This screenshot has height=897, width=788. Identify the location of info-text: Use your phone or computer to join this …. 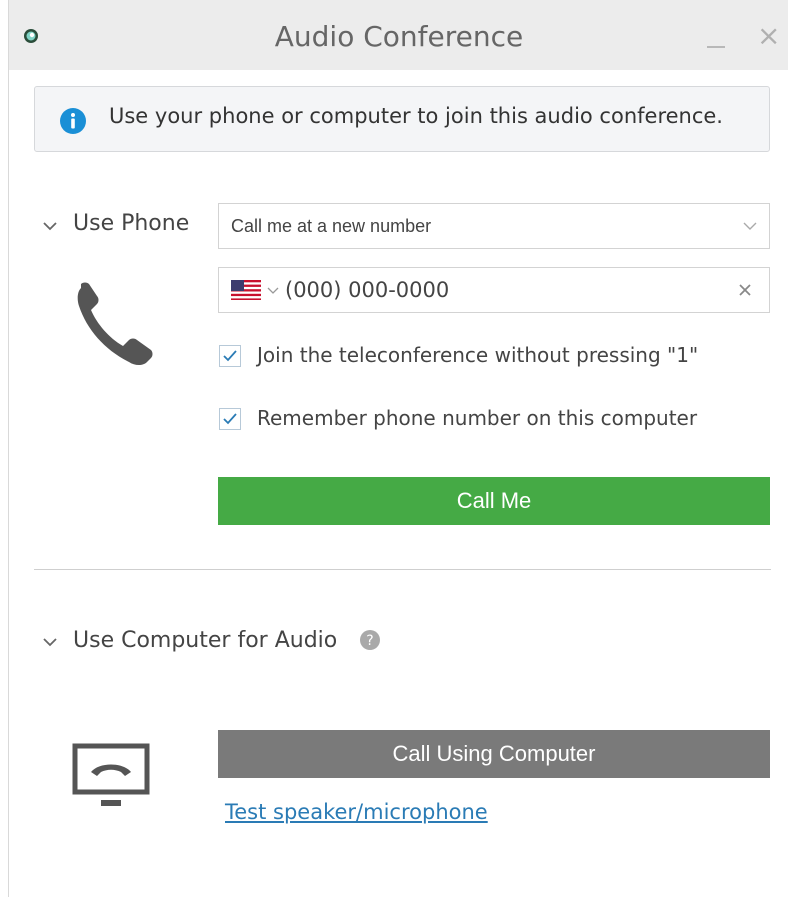
(416, 116).